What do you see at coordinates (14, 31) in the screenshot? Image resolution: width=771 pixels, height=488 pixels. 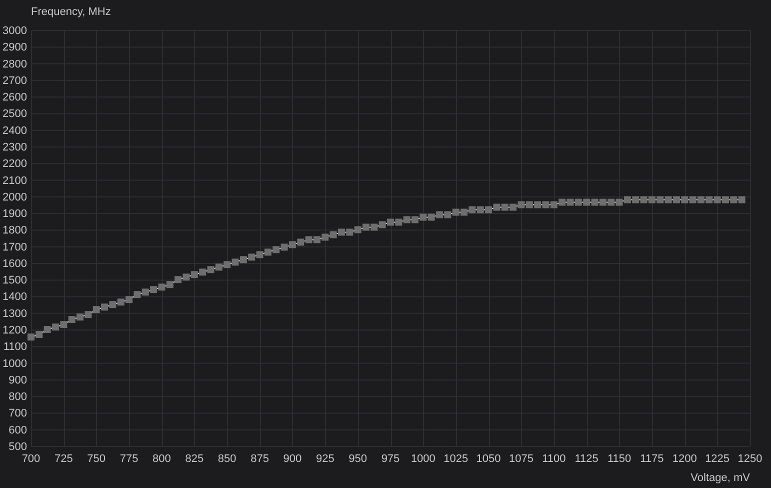 I see `y-tick-label: 3000` at bounding box center [14, 31].